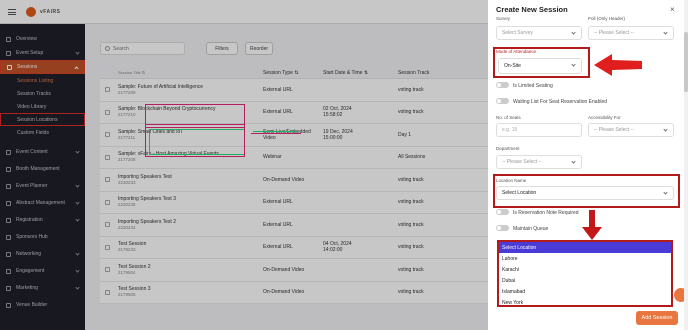 This screenshot has height=330, width=688. What do you see at coordinates (604, 117) in the screenshot?
I see `accessibility-label: Accessibility For` at bounding box center [604, 117].